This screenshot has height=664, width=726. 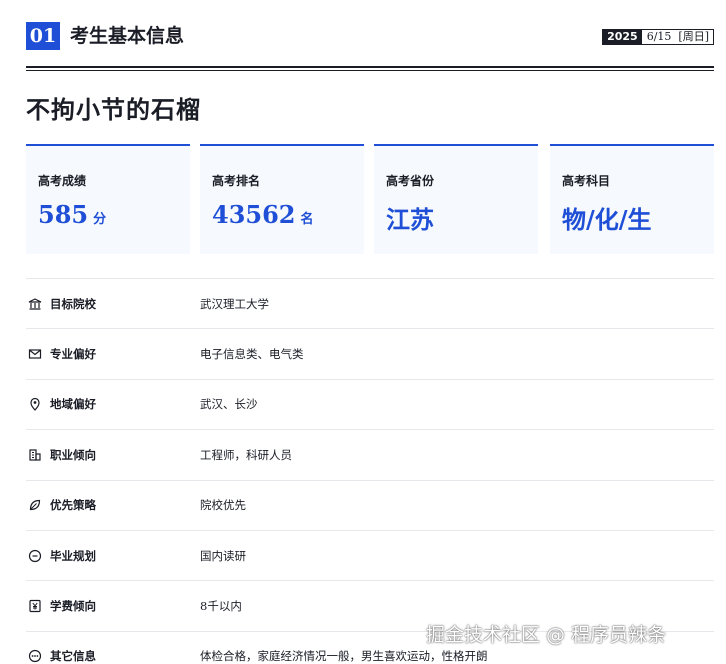 What do you see at coordinates (73, 555) in the screenshot?
I see `info-label: 毕业规划` at bounding box center [73, 555].